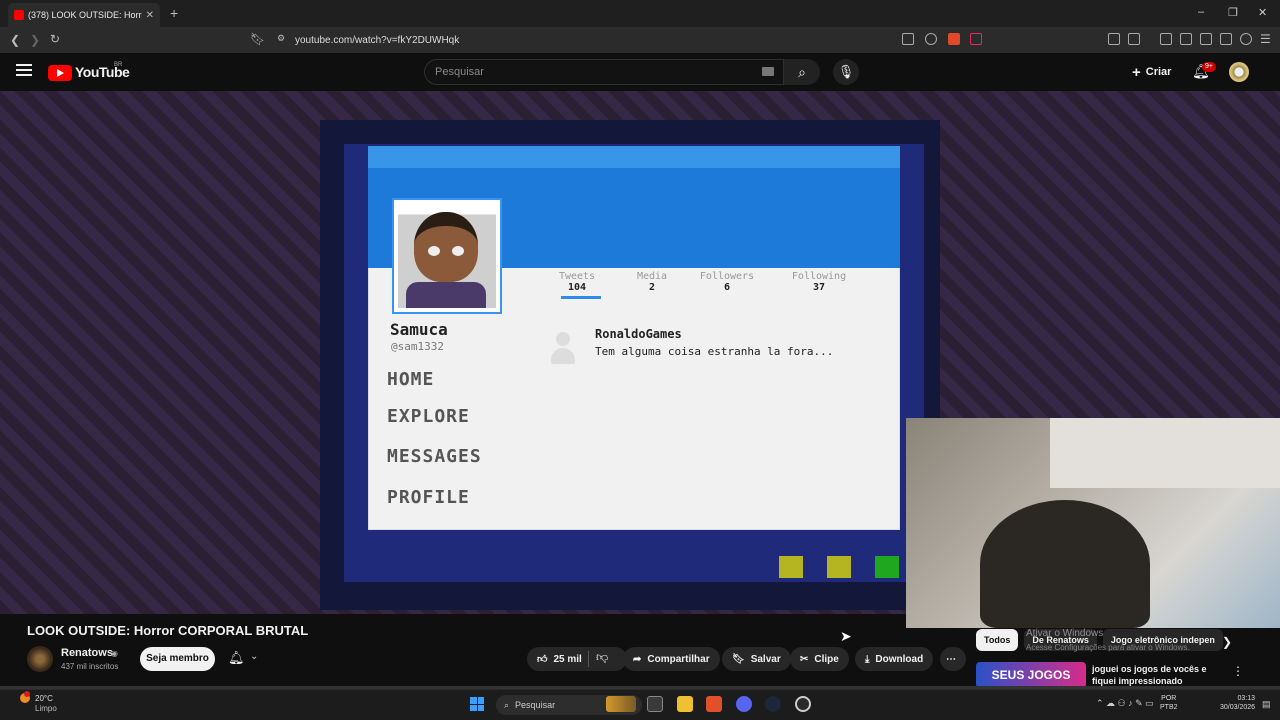 Image resolution: width=1280 pixels, height=720 pixels. I want to click on bookmark-icon: 🔖︎, so click(257, 39).